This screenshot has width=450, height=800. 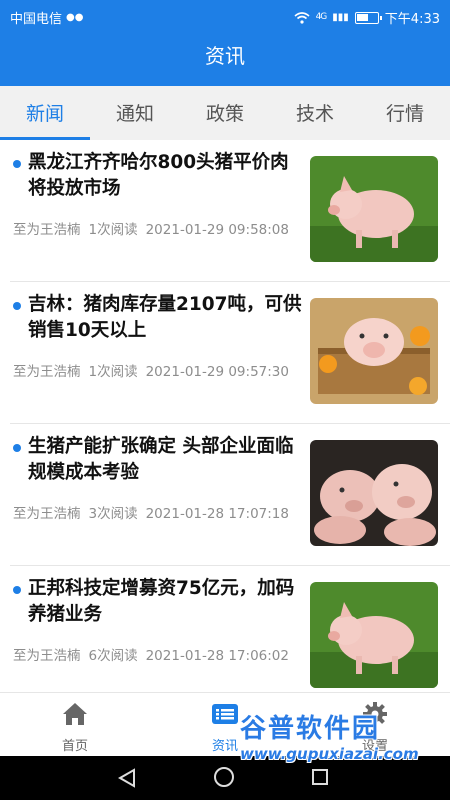 What do you see at coordinates (113, 514) in the screenshot?
I see `news-reads: 3次阅读` at bounding box center [113, 514].